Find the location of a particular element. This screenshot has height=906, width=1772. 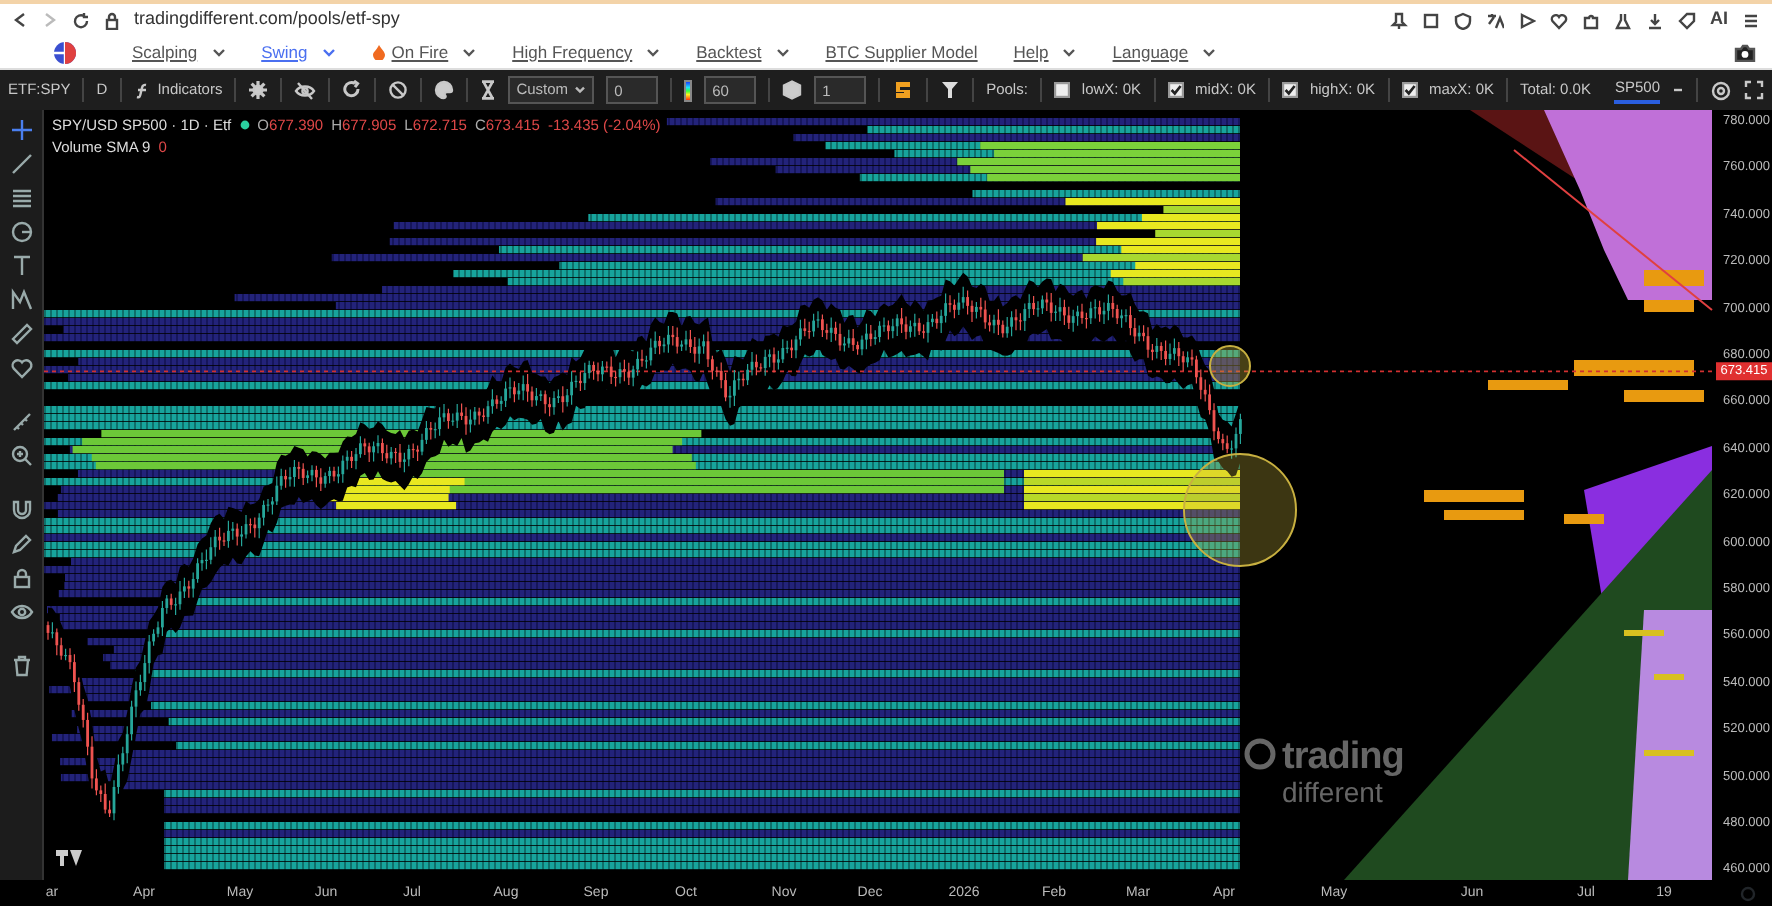

nav-menu-item: High Frequency is located at coordinates (586, 52).